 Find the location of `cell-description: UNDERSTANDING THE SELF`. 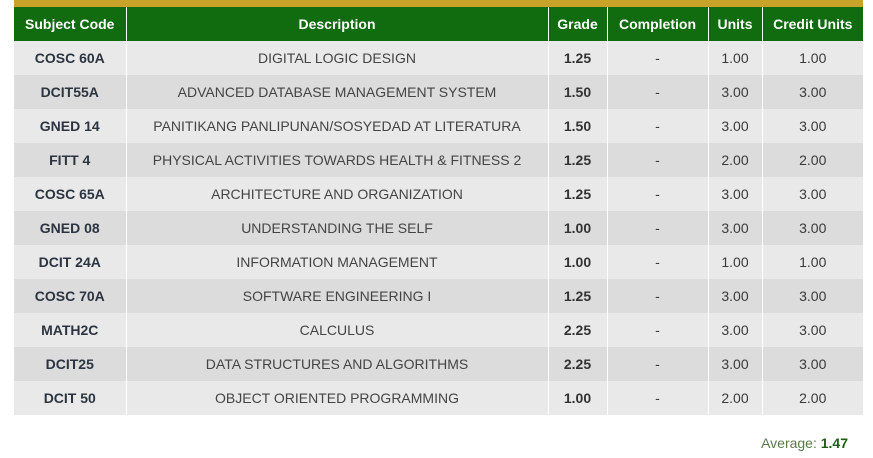

cell-description: UNDERSTANDING THE SELF is located at coordinates (337, 228).